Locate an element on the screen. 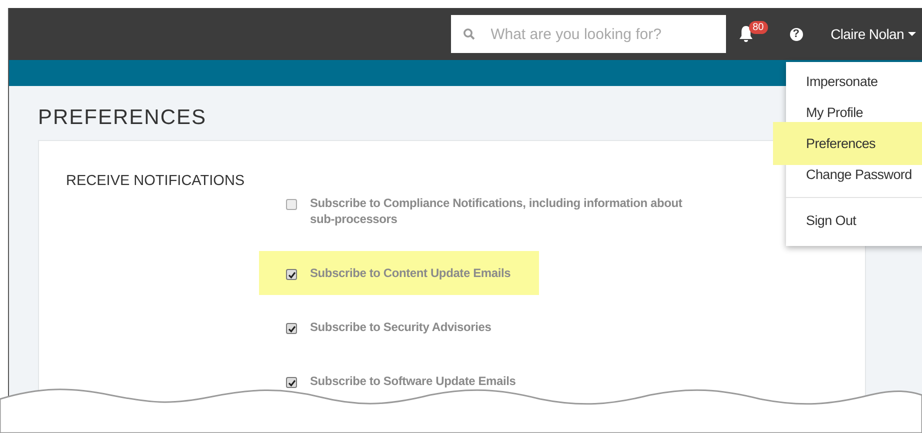 This screenshot has width=922, height=433. bell-icon is located at coordinates (746, 34).